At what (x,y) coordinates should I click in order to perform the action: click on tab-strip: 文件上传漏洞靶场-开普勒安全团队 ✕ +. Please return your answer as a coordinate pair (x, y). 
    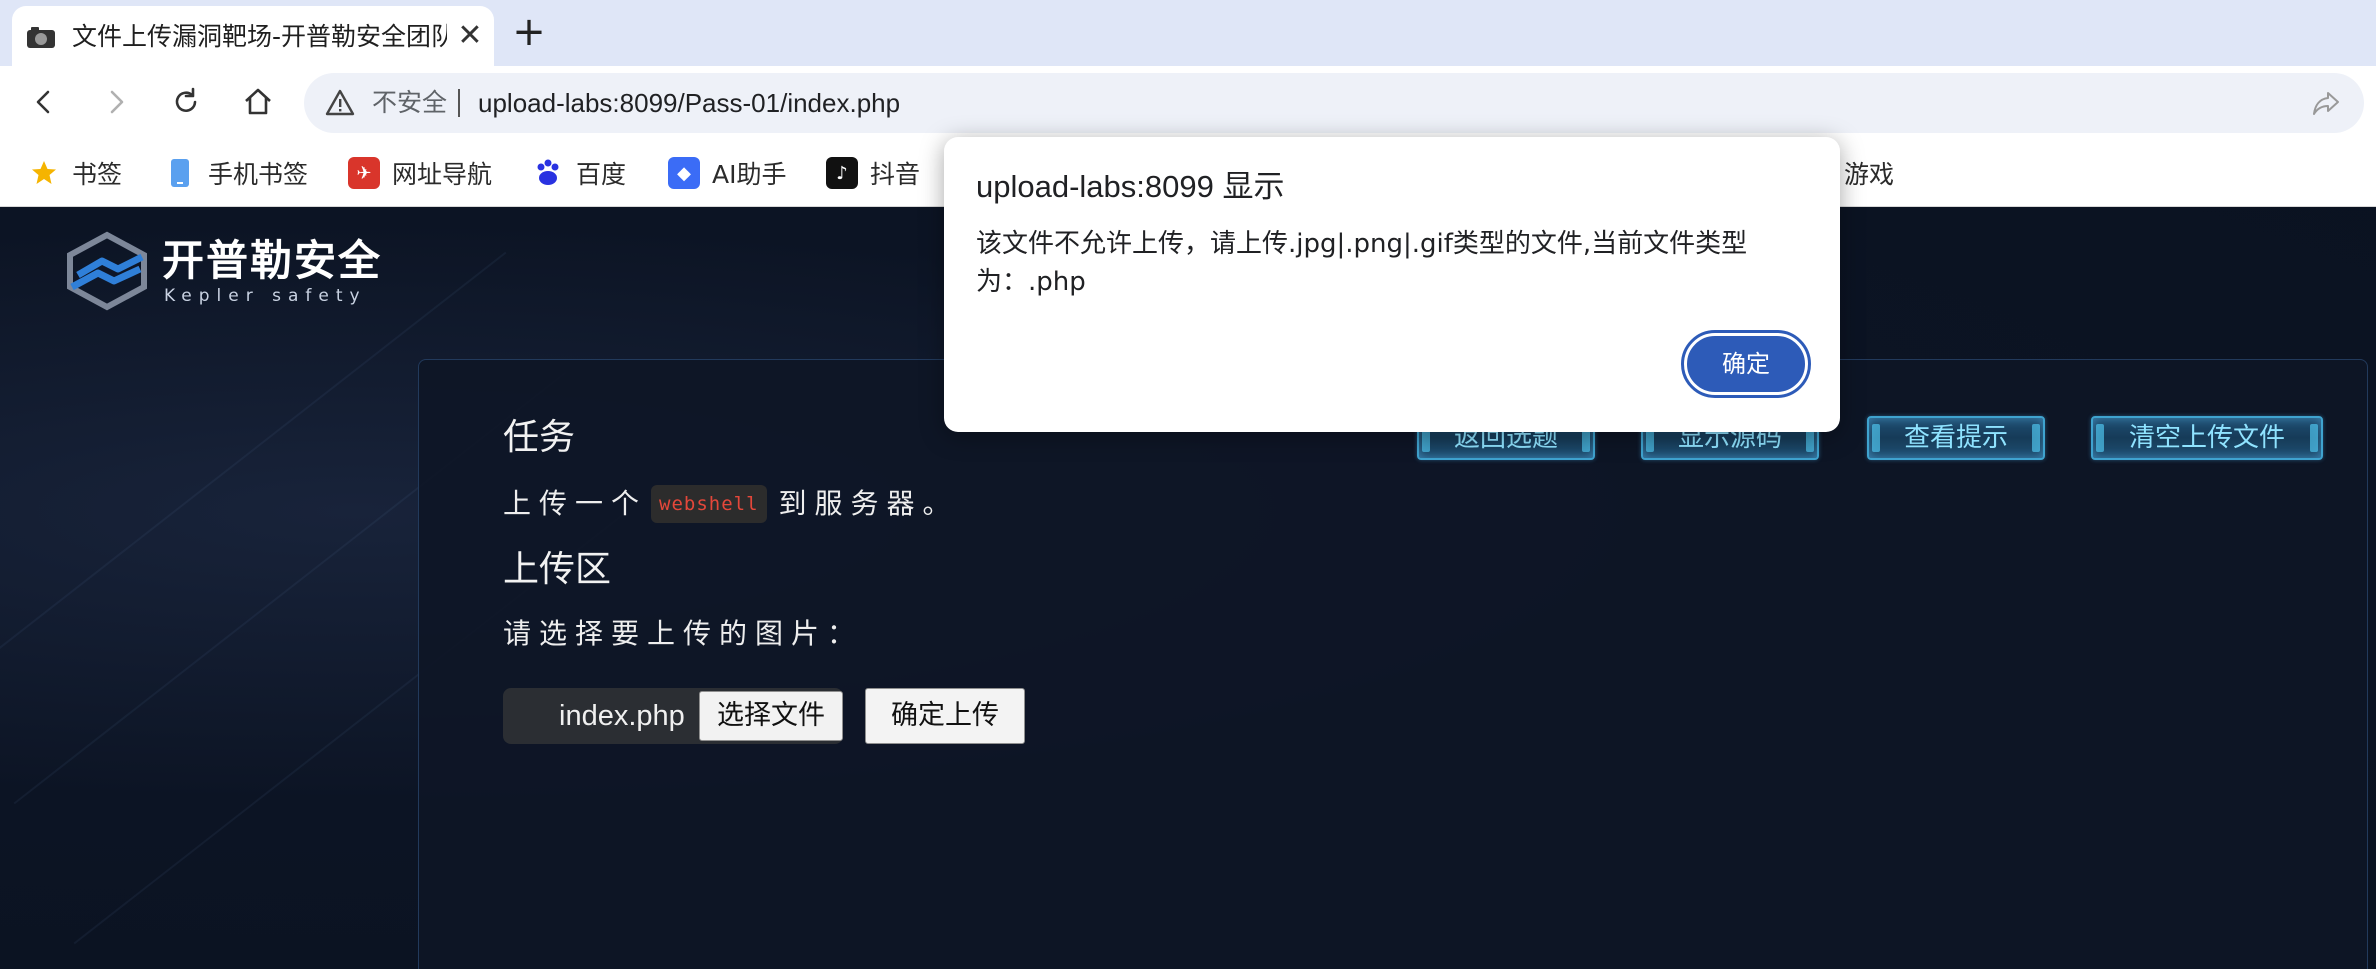
    Looking at the image, I should click on (1188, 33).